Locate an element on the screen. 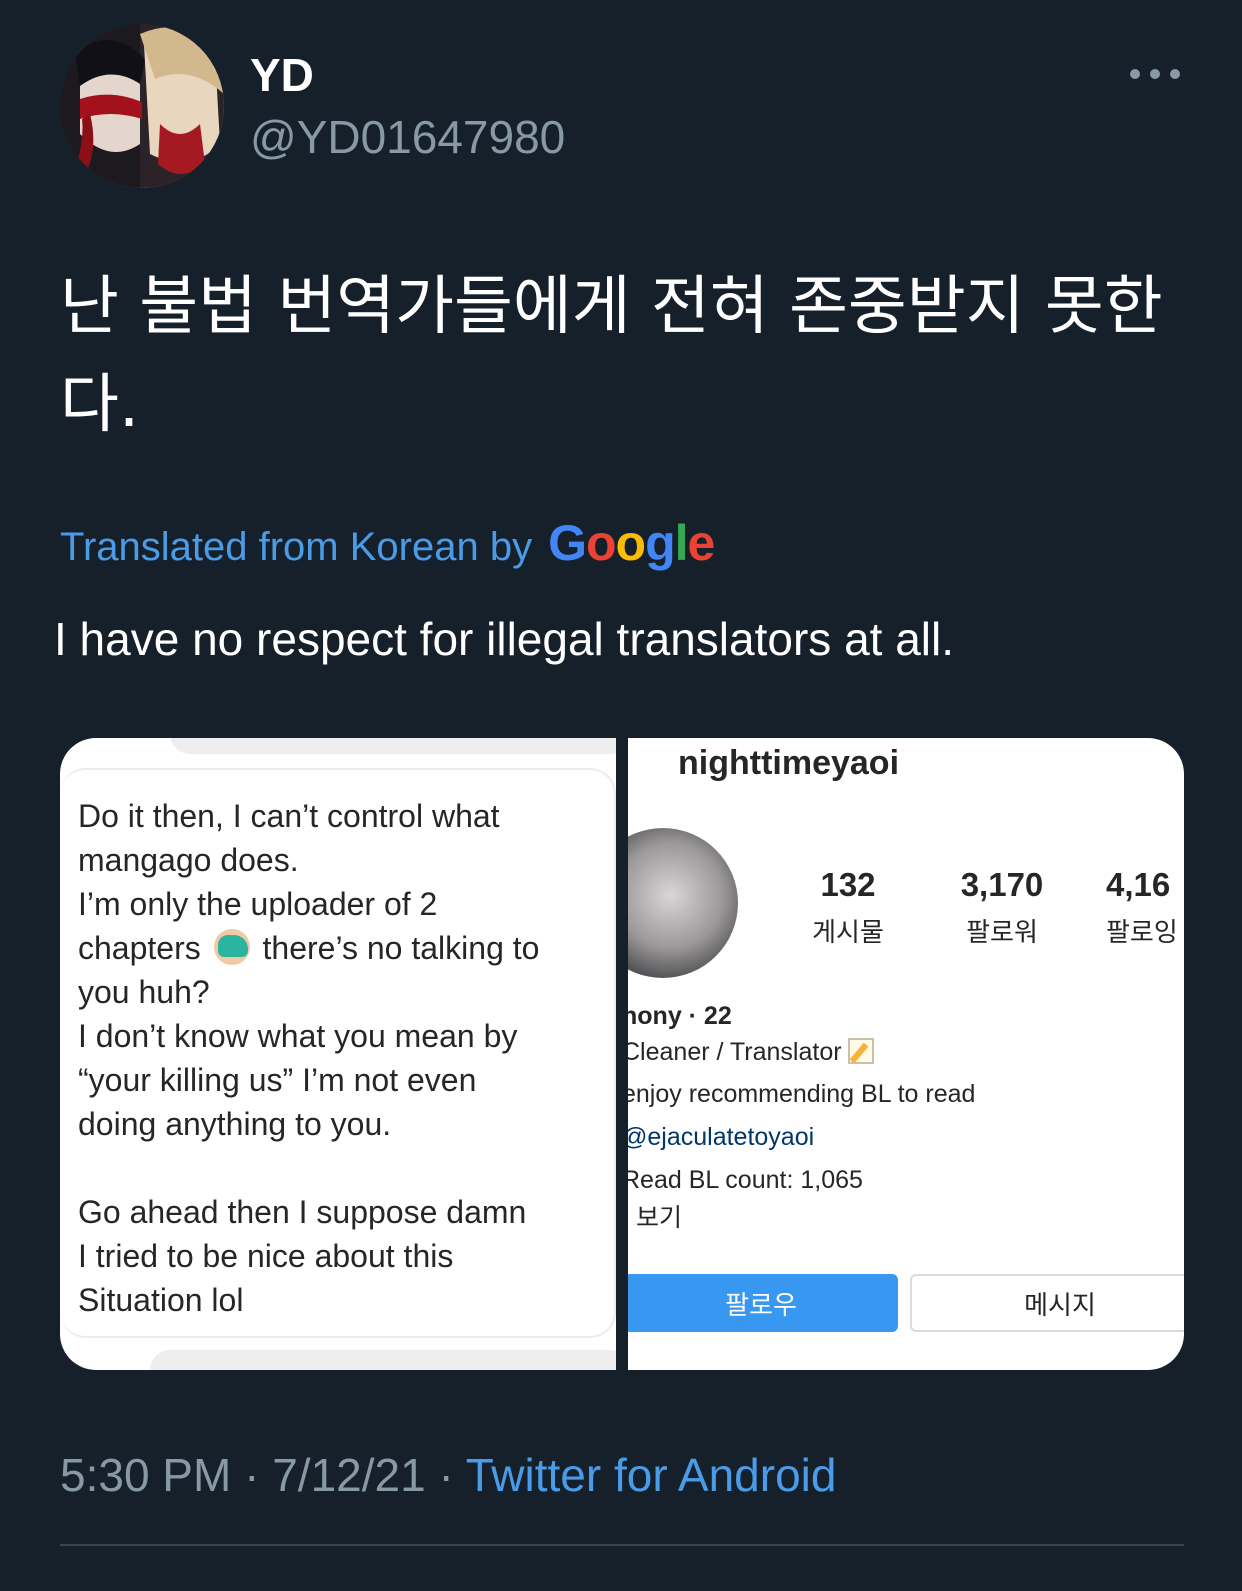 The height and width of the screenshot is (1591, 1242). follow-button: 팔로우 is located at coordinates (763, 1303).